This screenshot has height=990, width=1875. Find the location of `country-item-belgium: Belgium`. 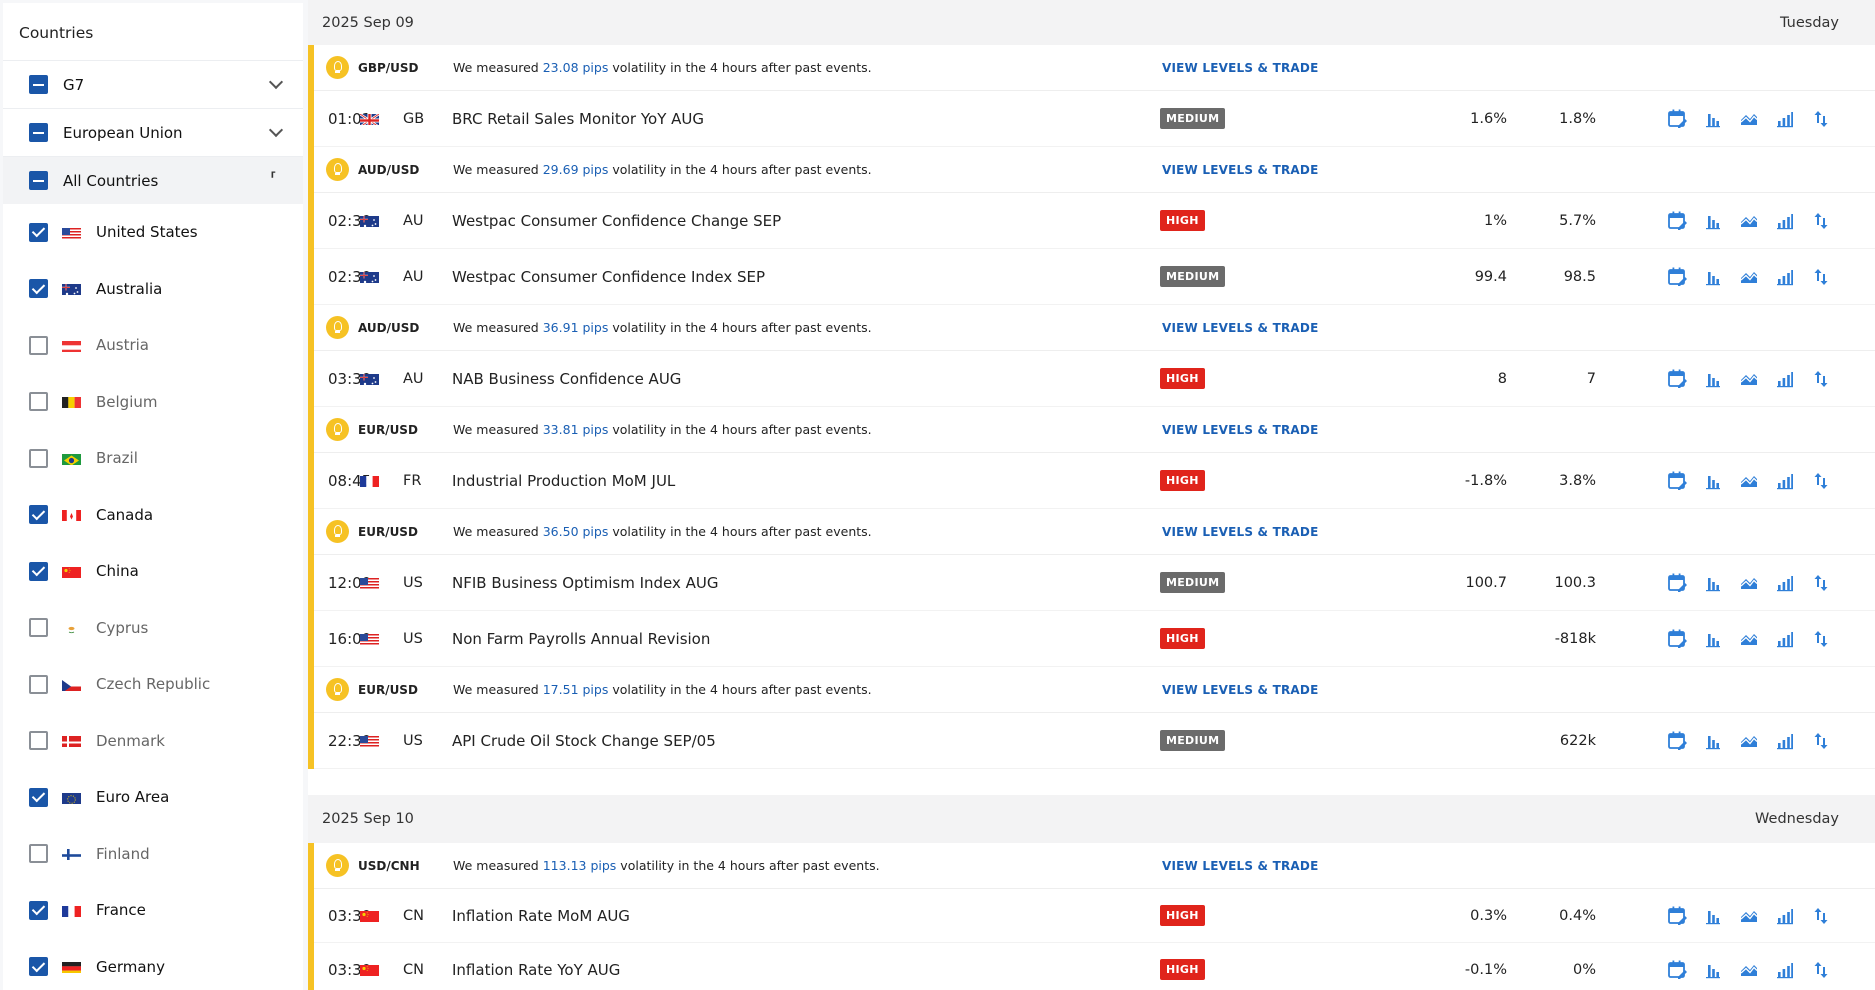

country-item-belgium: Belgium is located at coordinates (153, 402).